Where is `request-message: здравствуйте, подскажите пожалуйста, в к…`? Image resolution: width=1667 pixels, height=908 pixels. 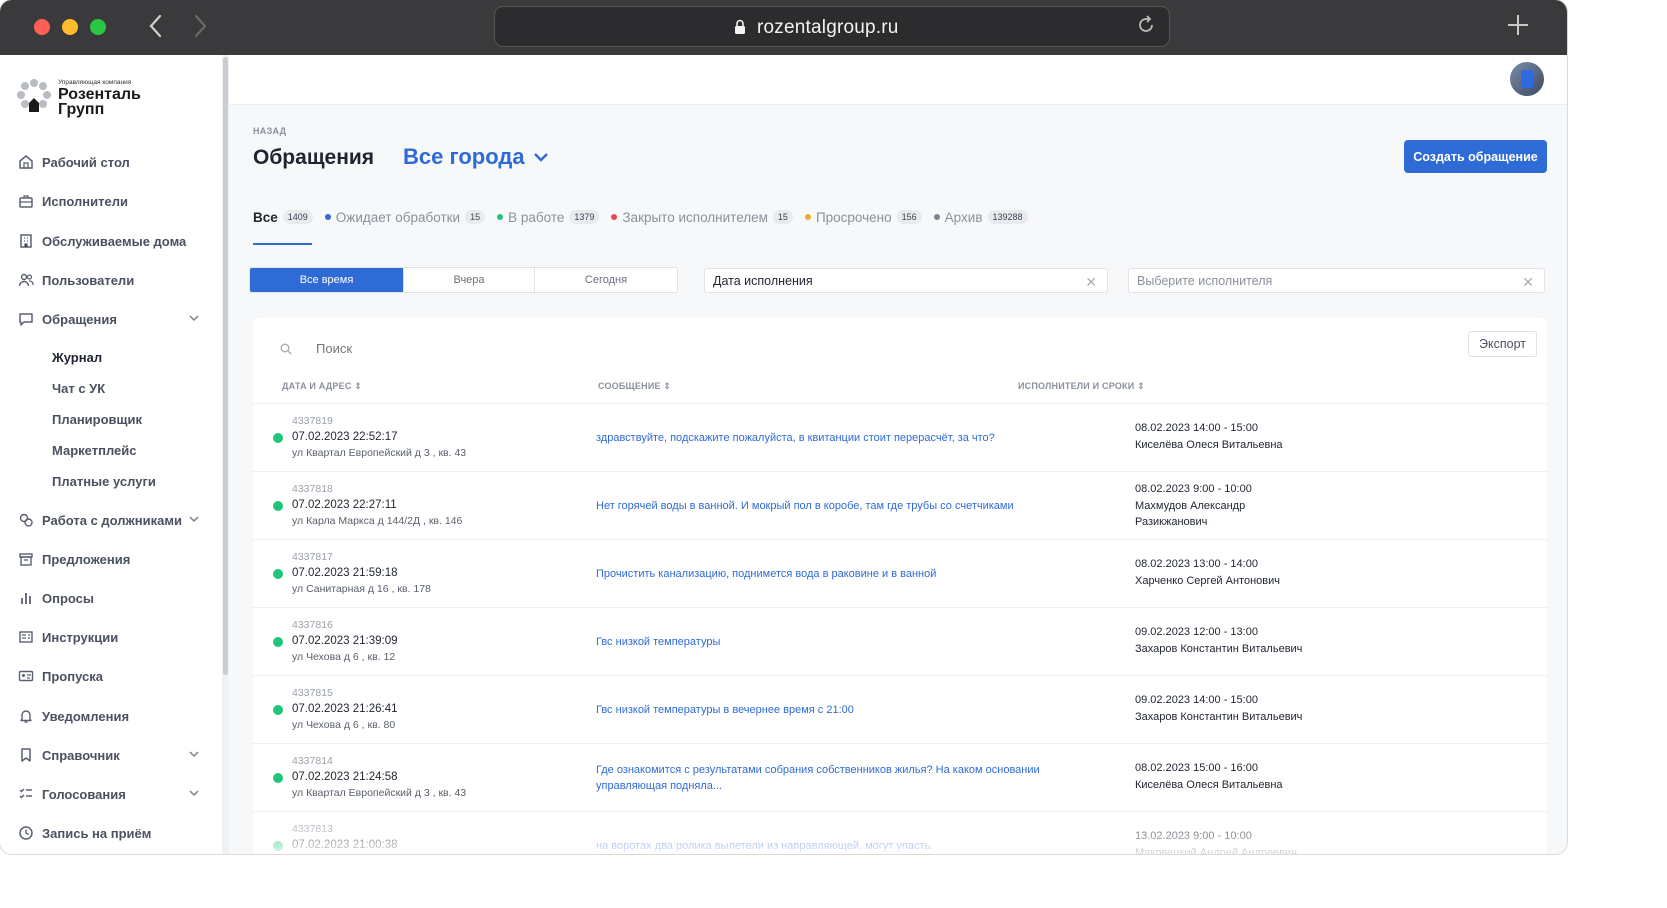
request-message: здравствуйте, подскажите пожалуйста, в к… is located at coordinates (836, 438).